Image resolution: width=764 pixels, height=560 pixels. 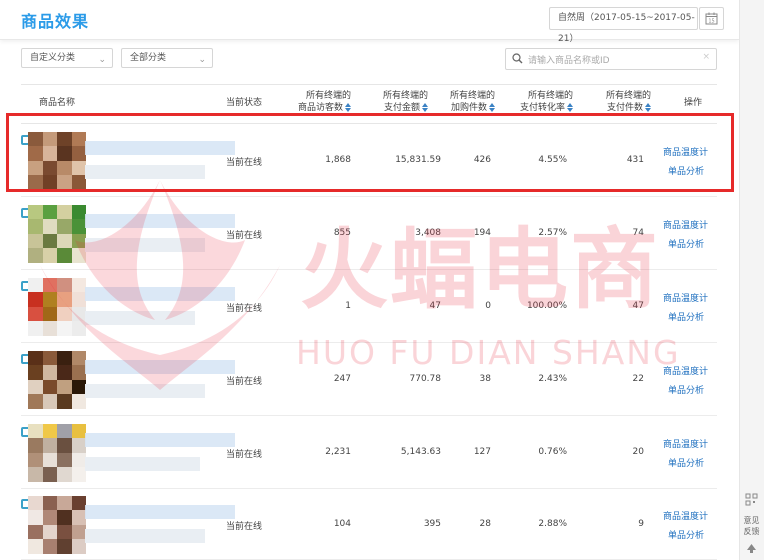 What do you see at coordinates (160, 285) in the screenshot?
I see `watermark-logo` at bounding box center [160, 285].